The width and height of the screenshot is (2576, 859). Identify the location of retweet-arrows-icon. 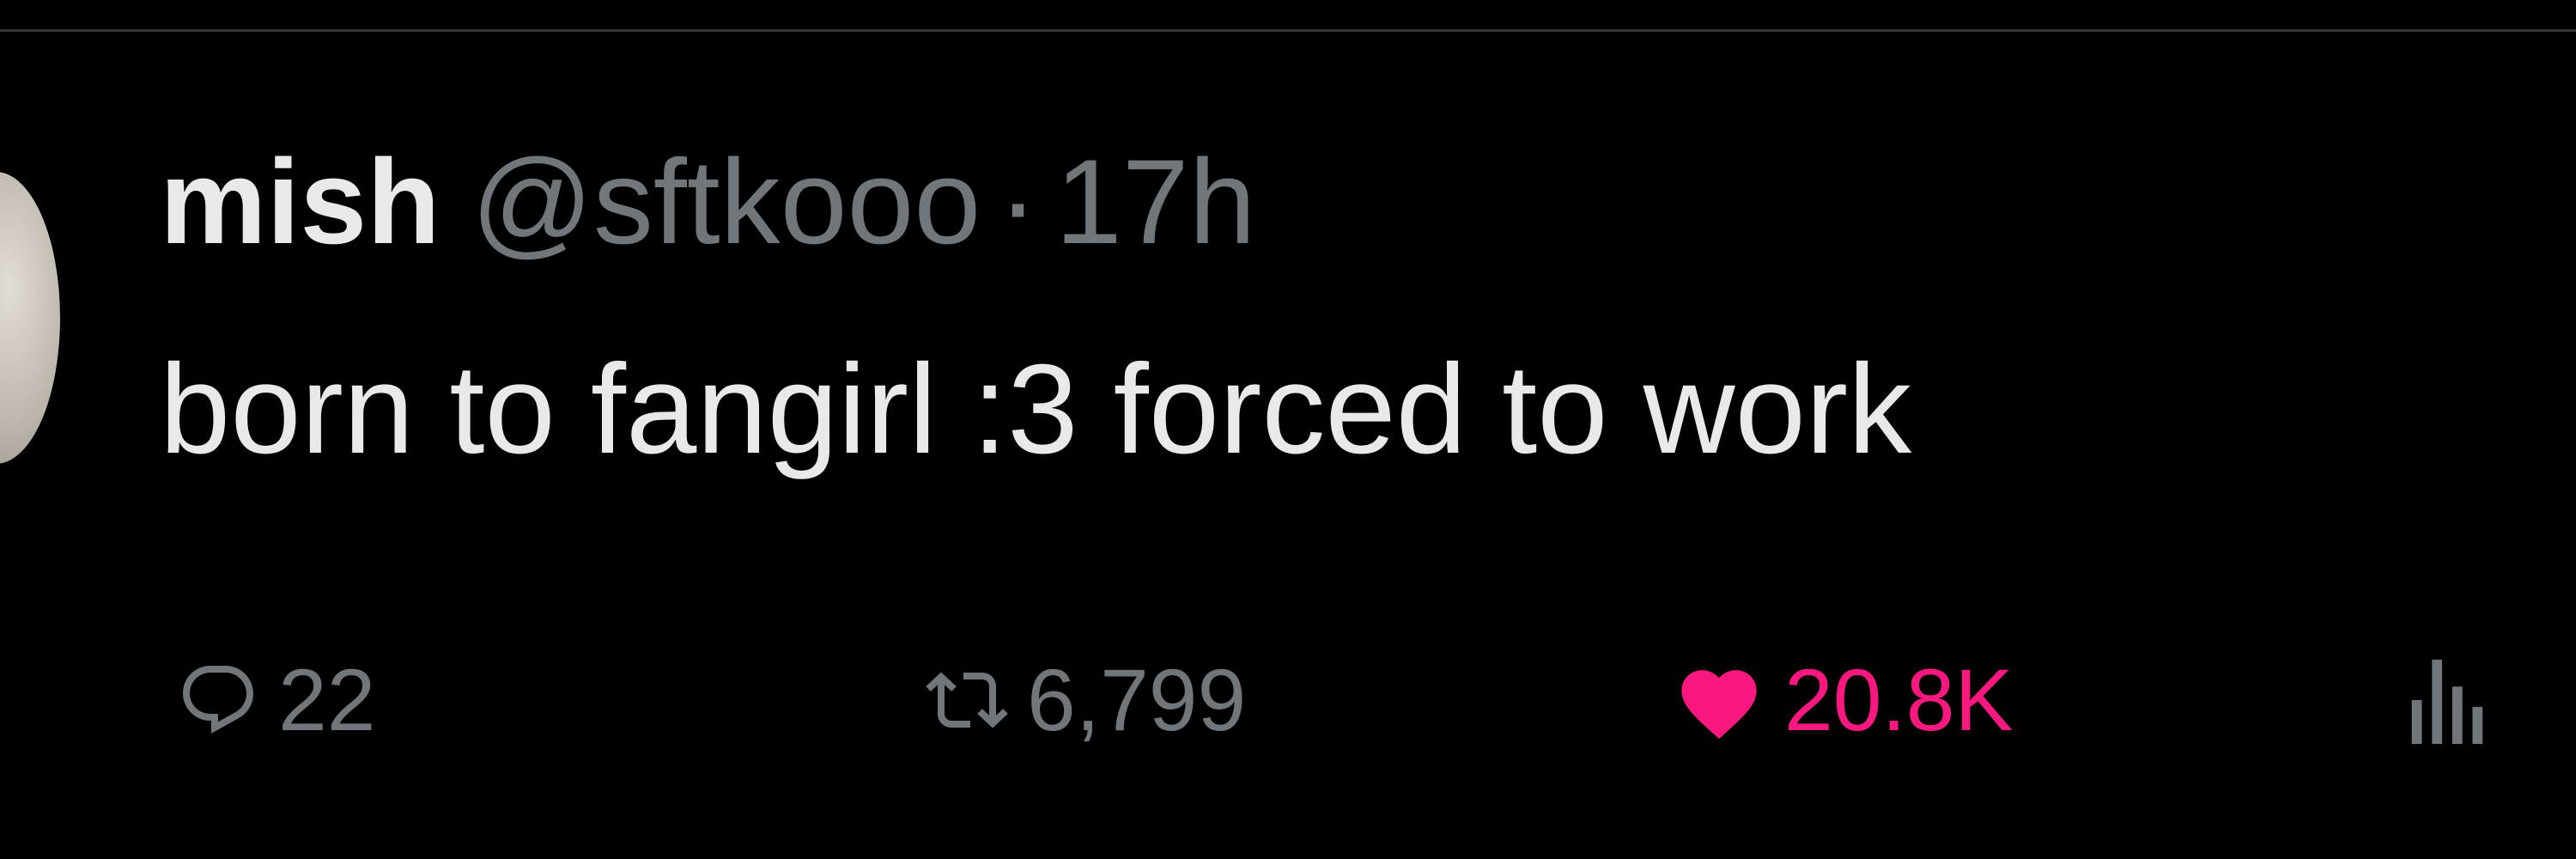
(967, 700).